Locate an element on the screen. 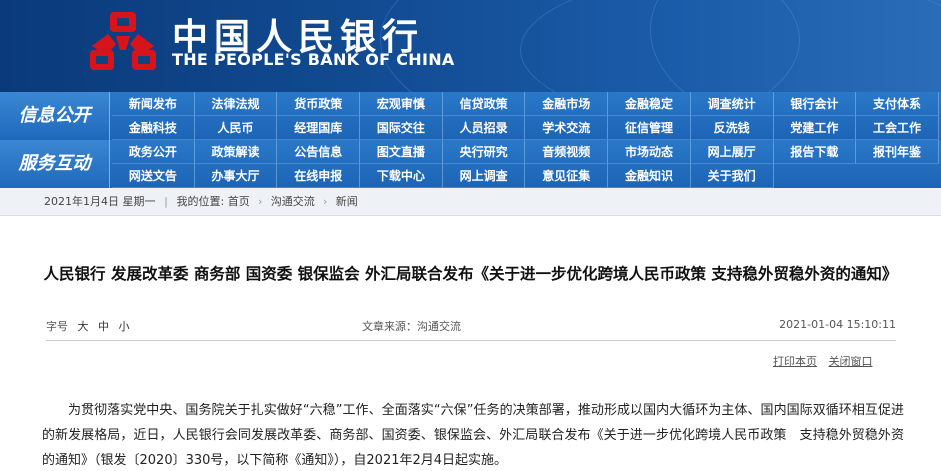 The image size is (941, 471). nav-item: 人员招录 is located at coordinates (484, 128).